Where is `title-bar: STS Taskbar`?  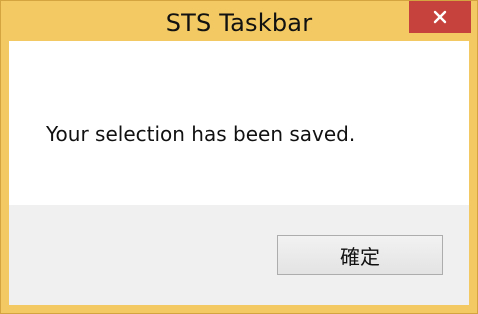 title-bar: STS Taskbar is located at coordinates (239, 21).